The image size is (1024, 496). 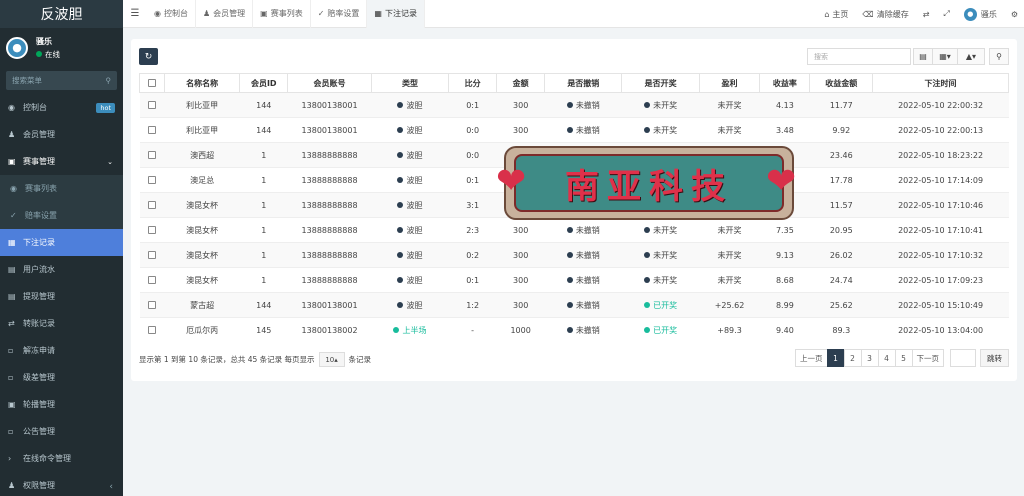 I want to click on table-cell: 上半场, so click(x=410, y=330).